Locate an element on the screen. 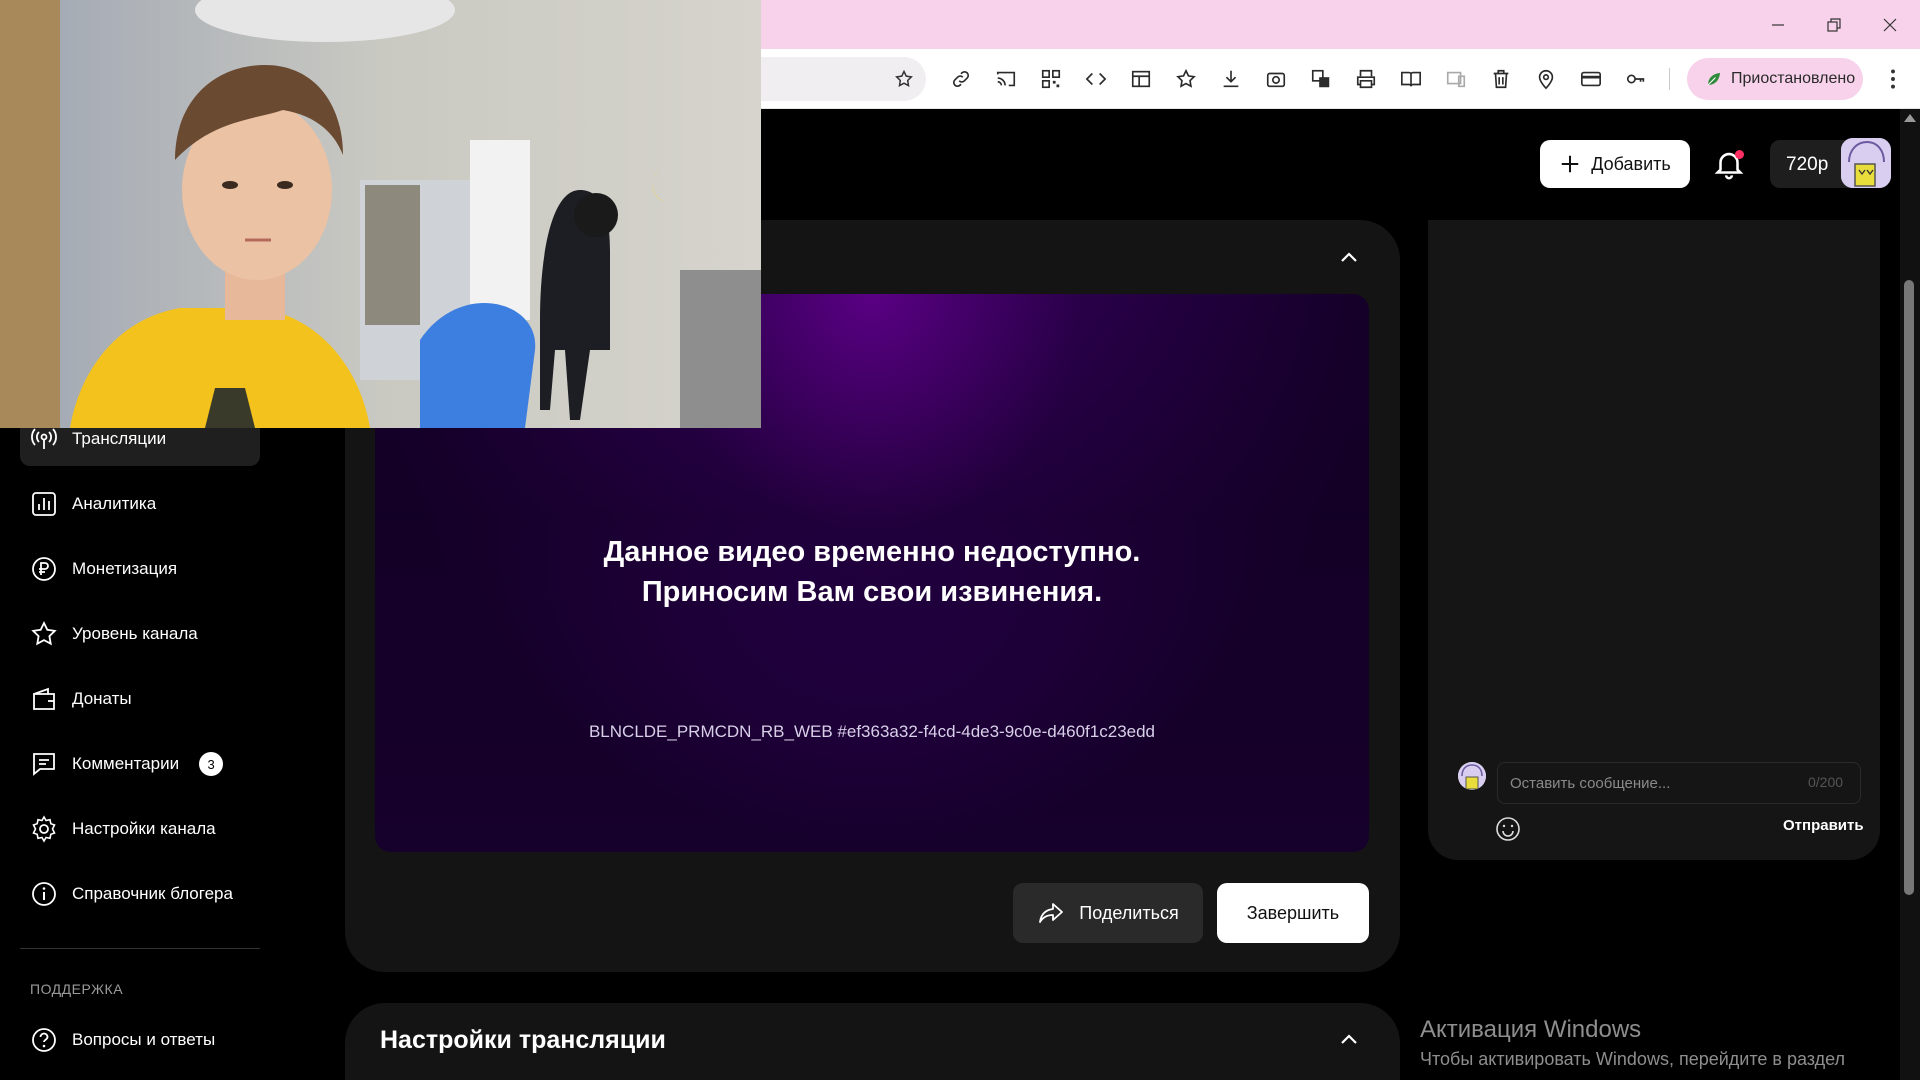  download-icon is located at coordinates (1231, 79).